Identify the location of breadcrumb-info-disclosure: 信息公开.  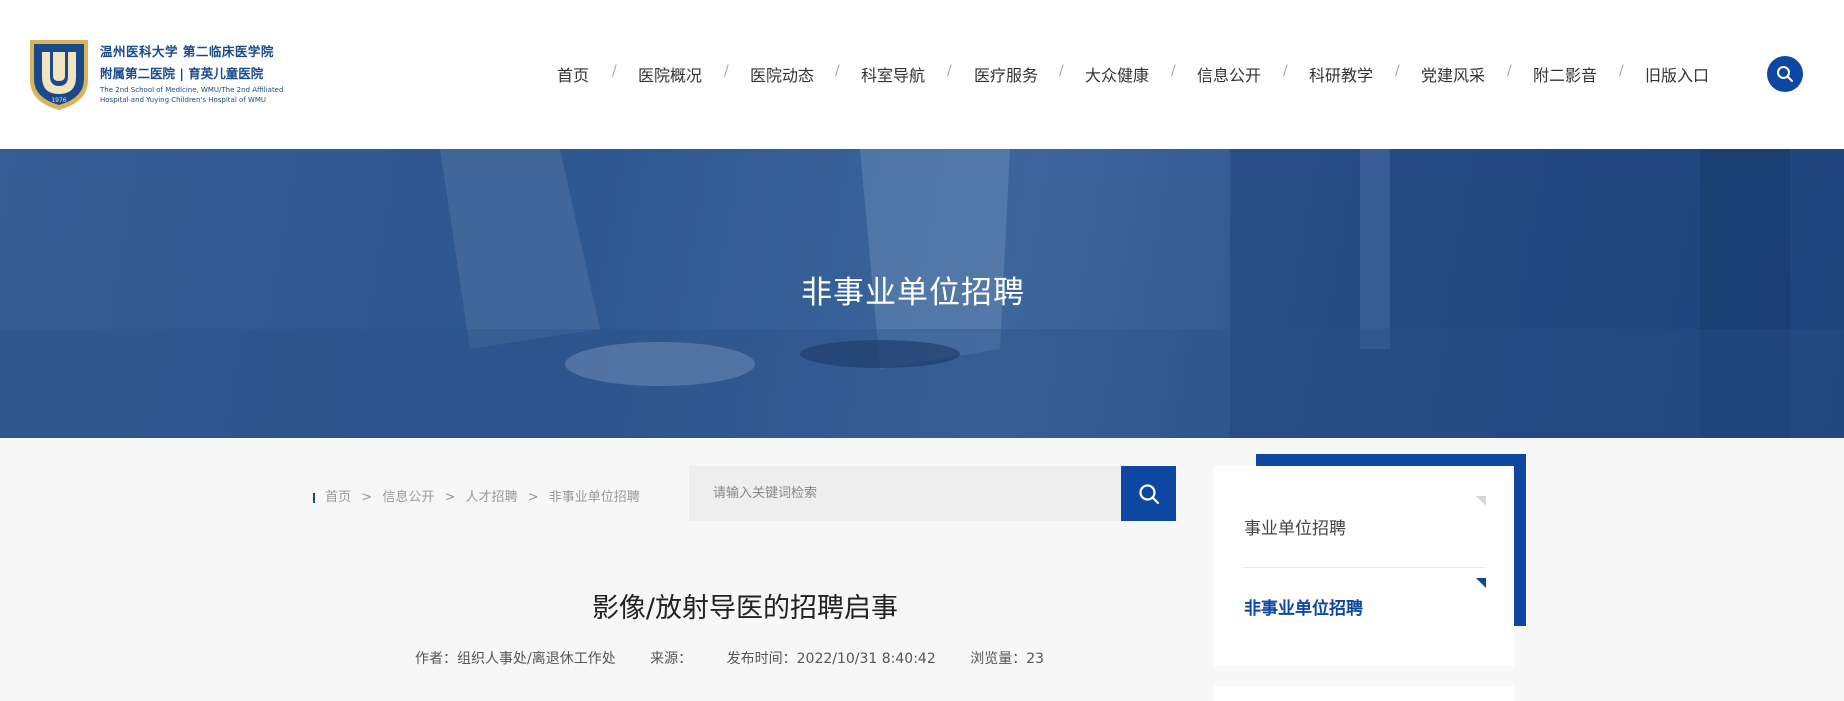
(408, 497).